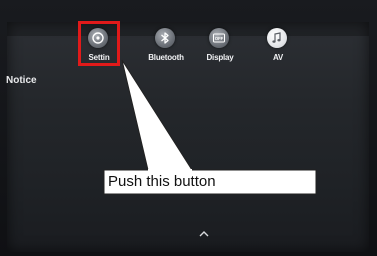 This screenshot has height=256, width=377. I want to click on display-button: OFF Display, so click(220, 48).